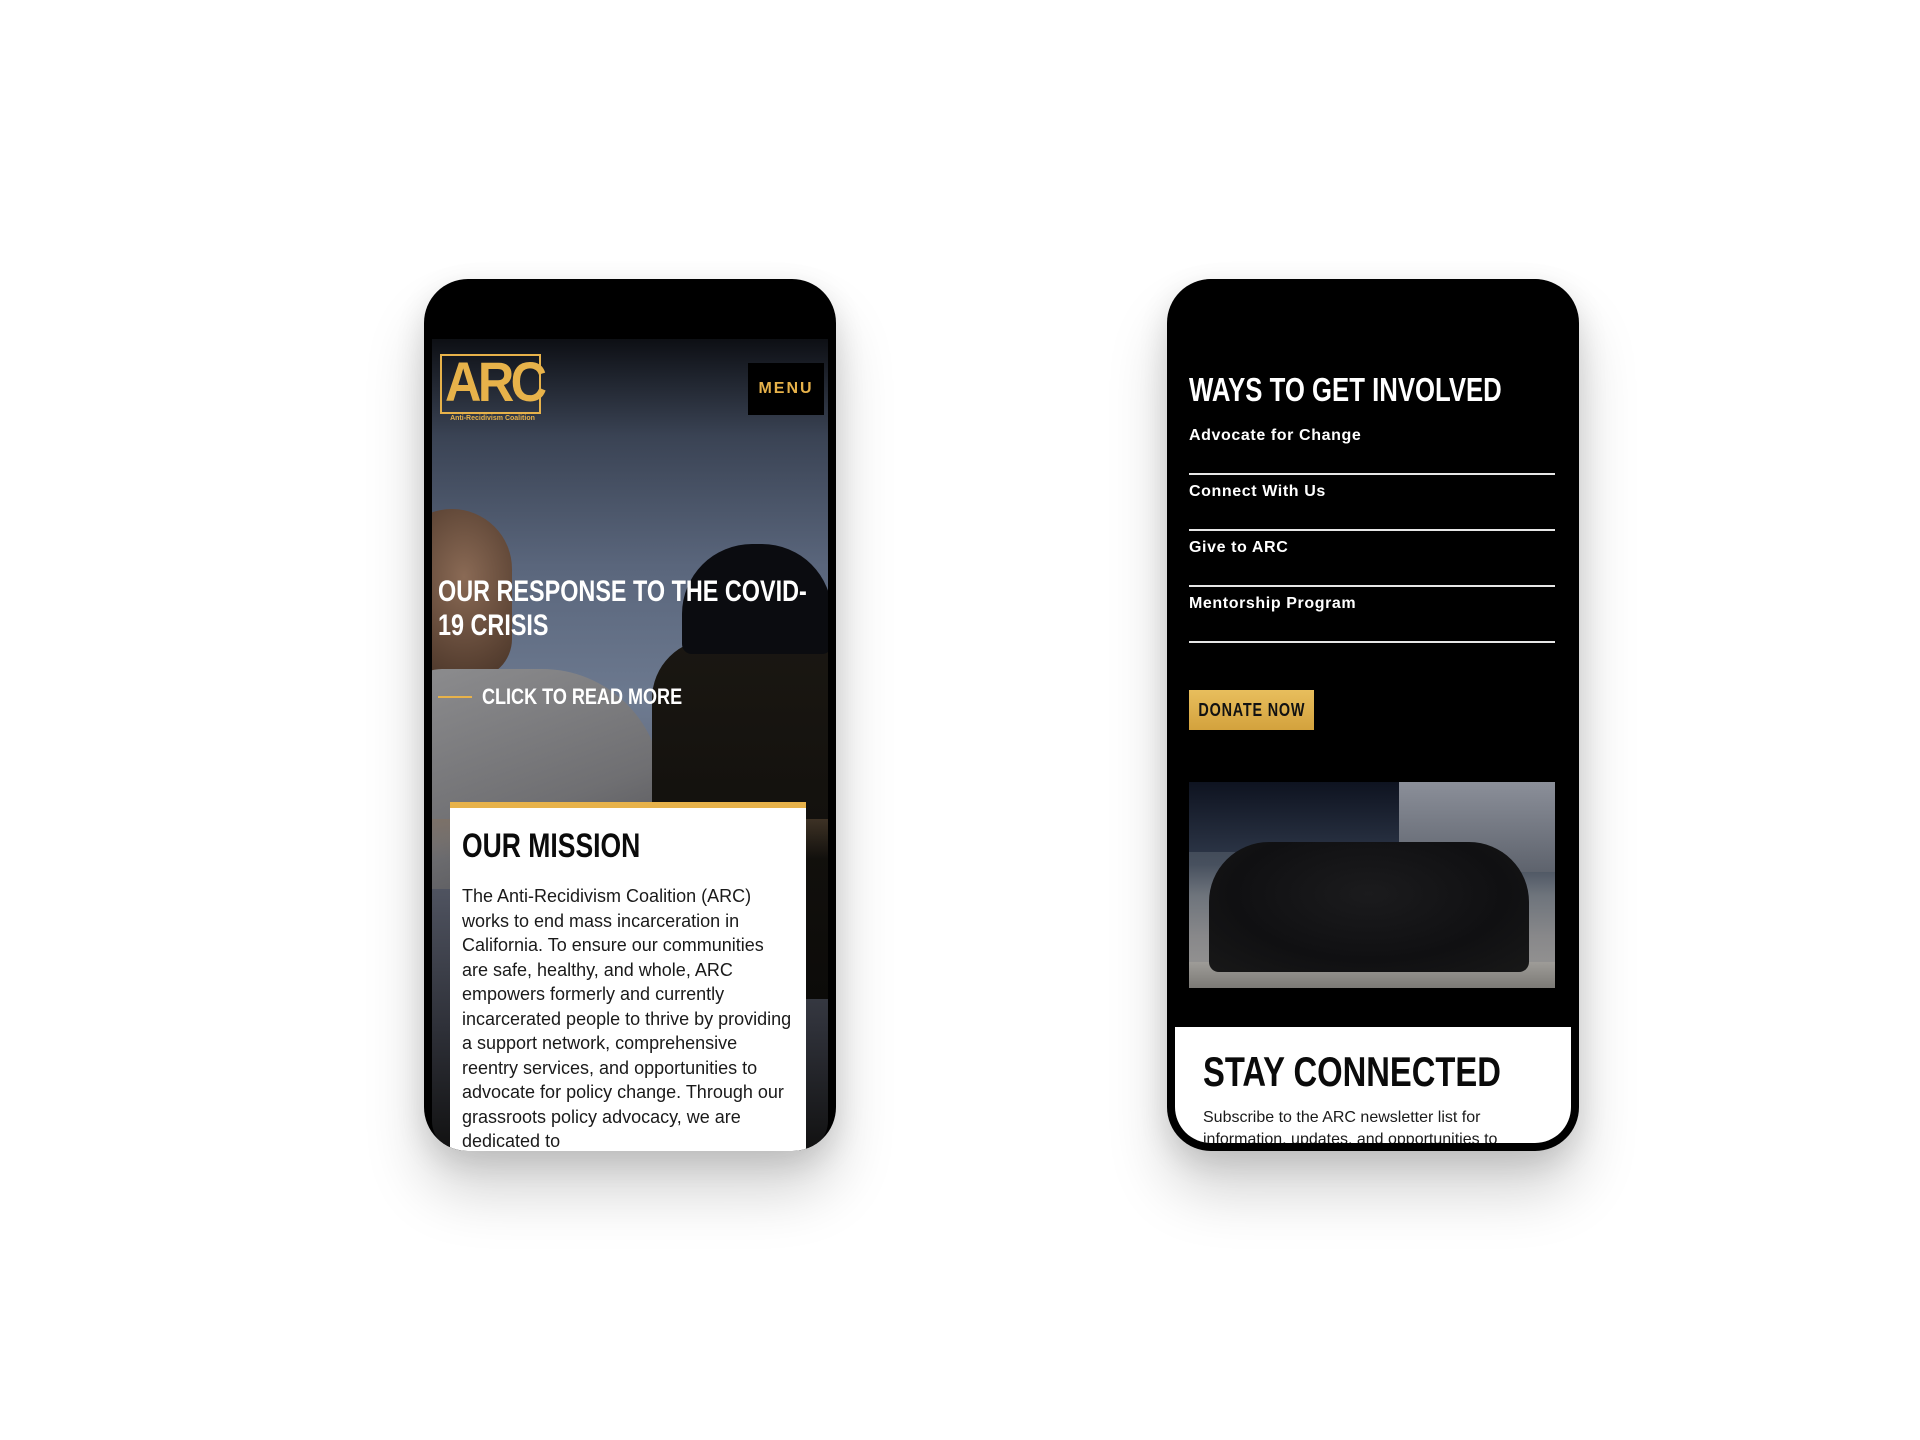 The width and height of the screenshot is (1920, 1440). I want to click on link-accent-line, so click(455, 697).